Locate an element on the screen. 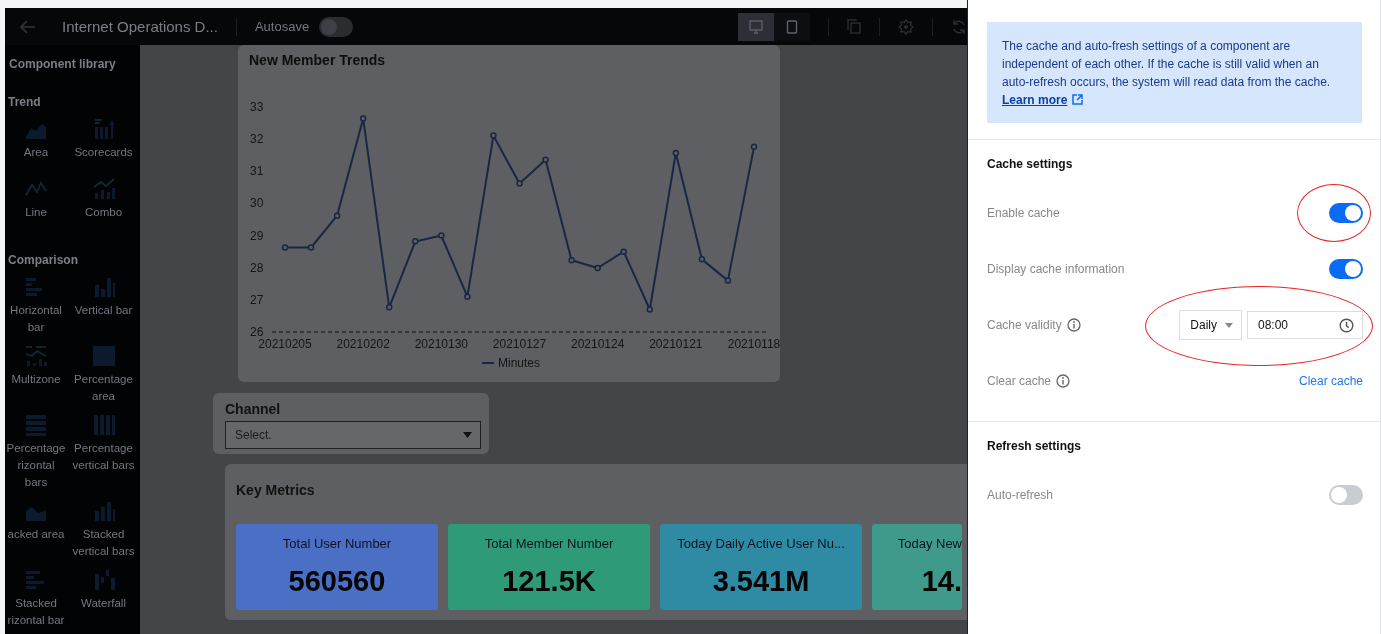 The image size is (1381, 634). setting-label: Display cache information is located at coordinates (1056, 269).